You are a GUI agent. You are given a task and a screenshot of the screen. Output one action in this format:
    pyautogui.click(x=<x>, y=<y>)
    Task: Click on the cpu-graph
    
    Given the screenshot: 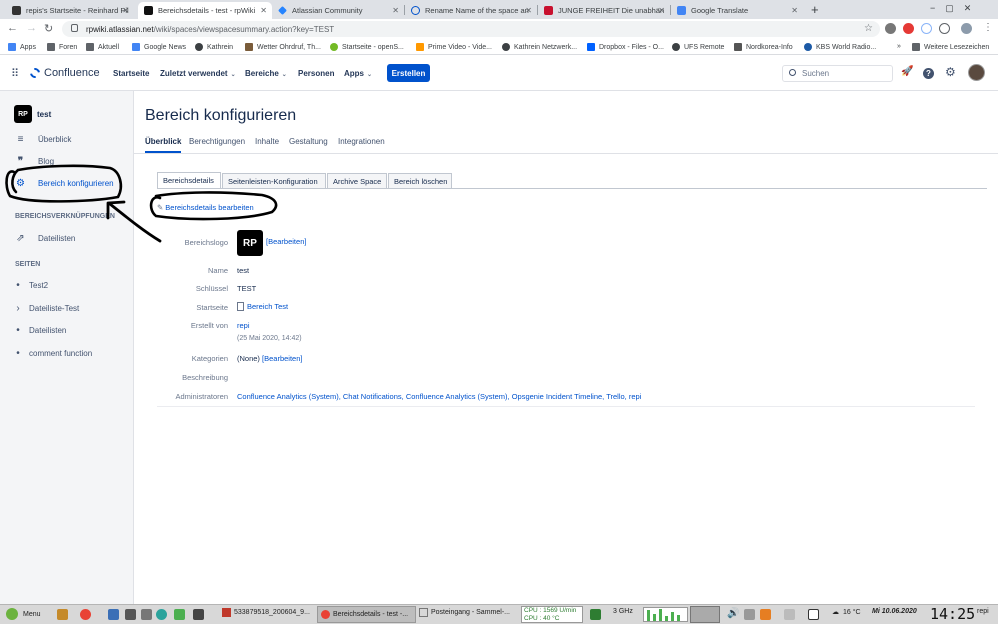 What is the action you would take?
    pyautogui.click(x=665, y=614)
    